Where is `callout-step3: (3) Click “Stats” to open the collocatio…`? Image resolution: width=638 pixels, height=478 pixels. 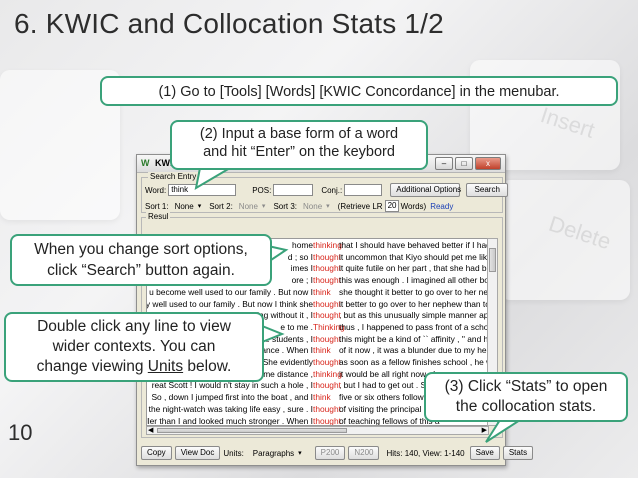 callout-step3: (3) Click “Stats” to open the collocatio… is located at coordinates (526, 397).